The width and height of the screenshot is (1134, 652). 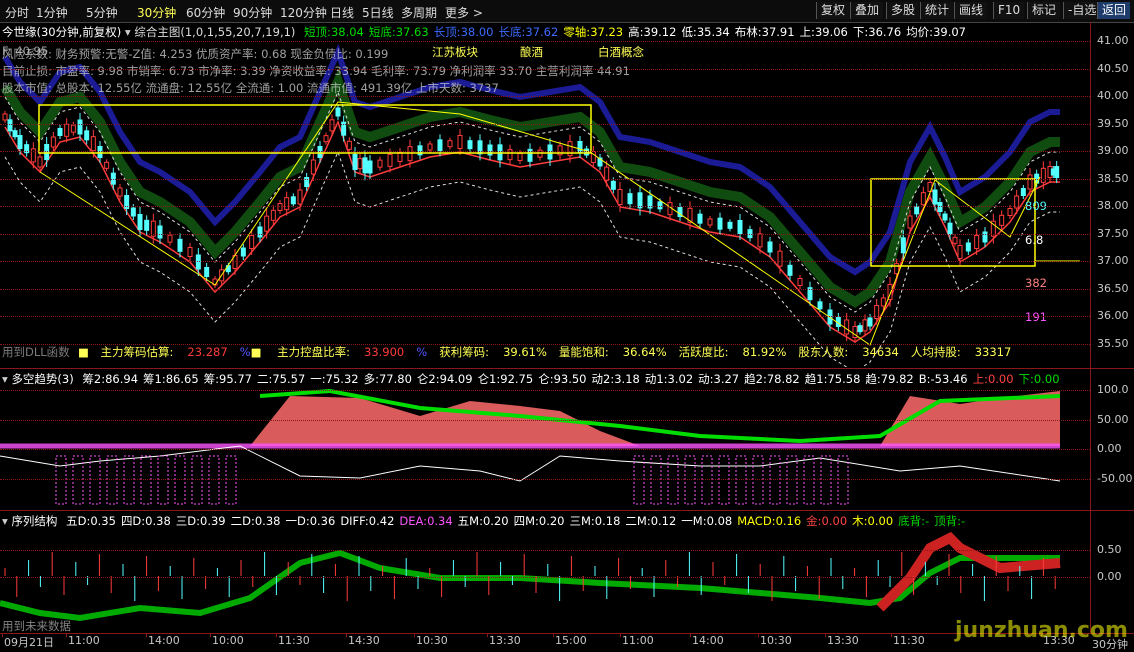 What do you see at coordinates (156, 12) in the screenshot?
I see `period-tab: 30分钟` at bounding box center [156, 12].